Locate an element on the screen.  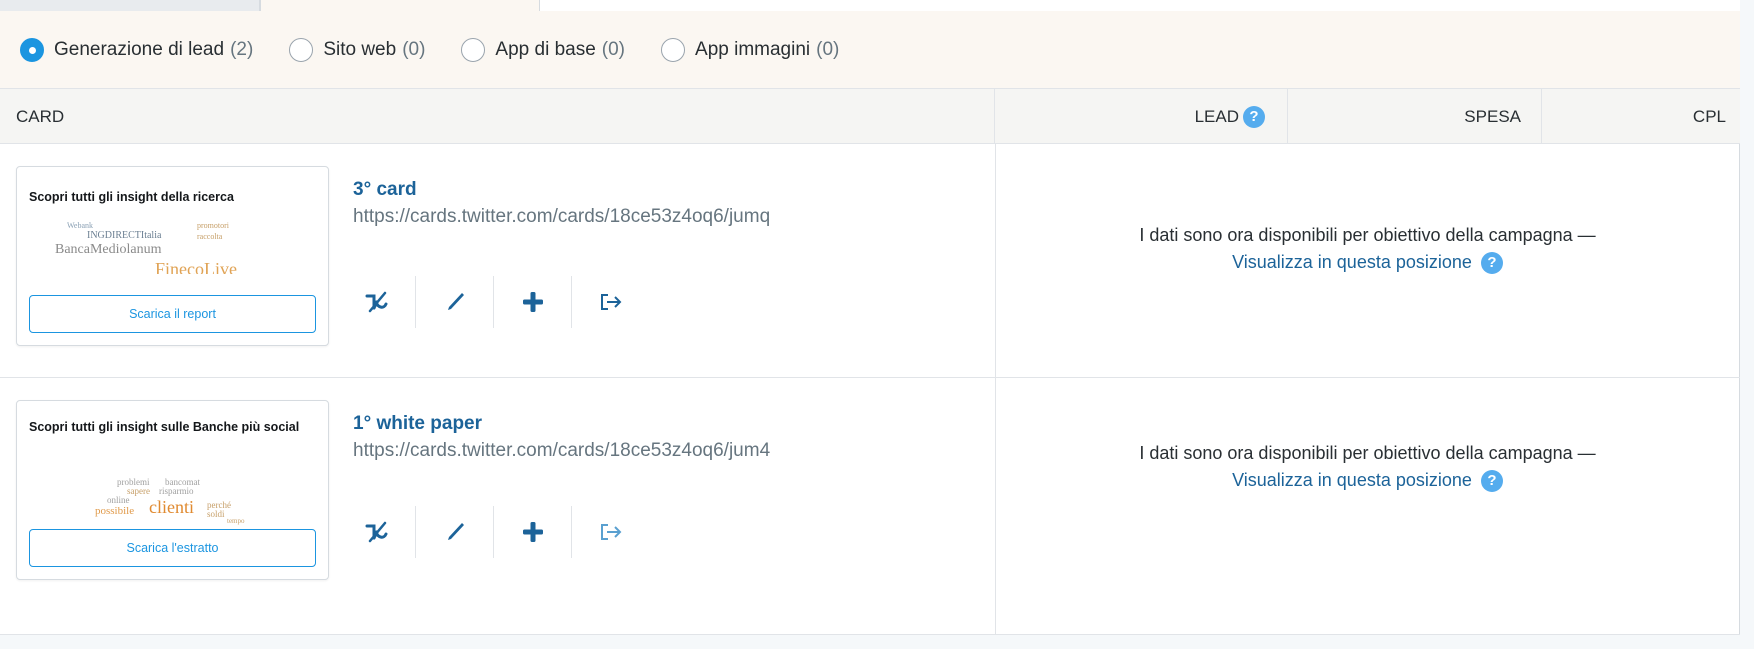
word-cloud-word: soldi is located at coordinates (216, 514).